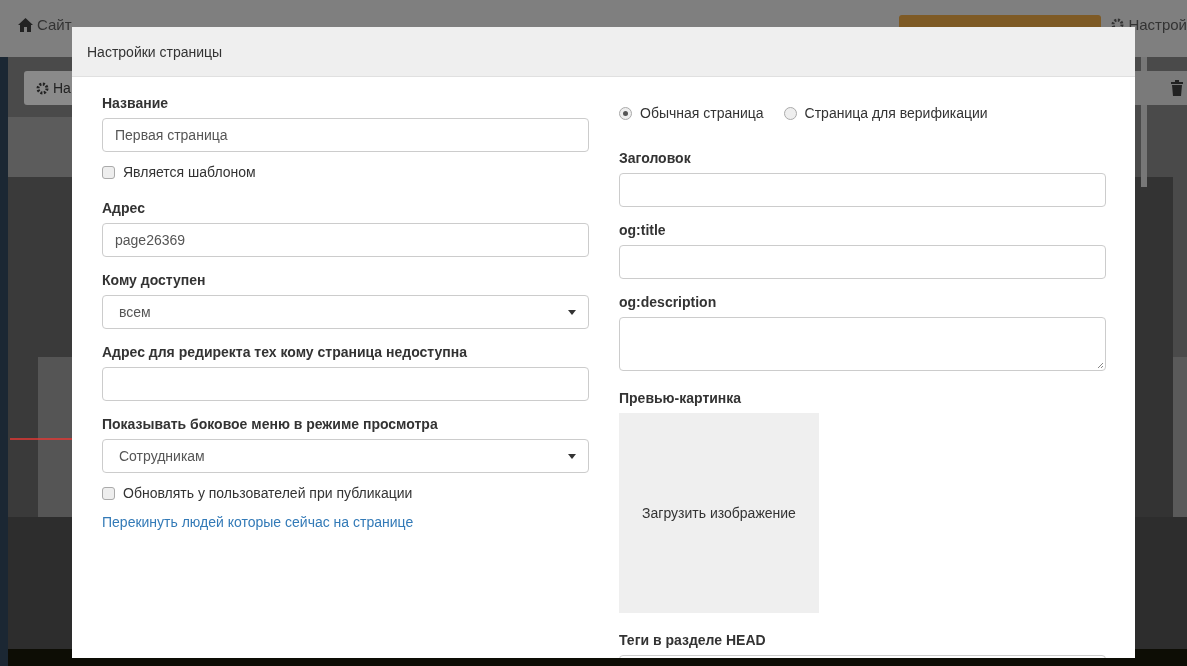  Describe the element at coordinates (284, 352) in the screenshot. I see `field-label: Адрес для редиректа тех кому страница недоступна` at that location.